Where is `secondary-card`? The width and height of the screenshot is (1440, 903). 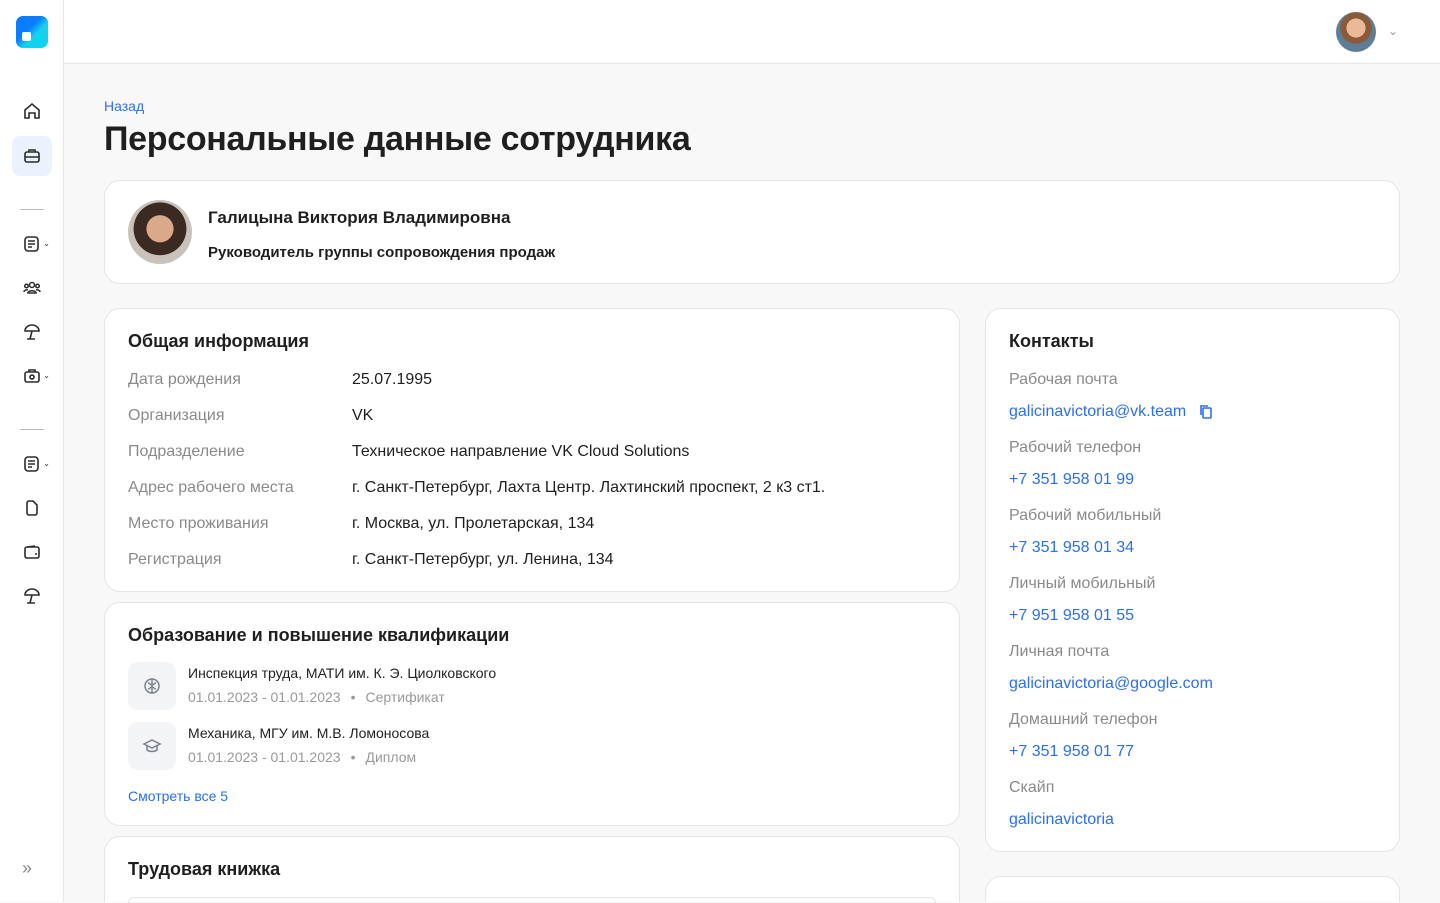
secondary-card is located at coordinates (1192, 889).